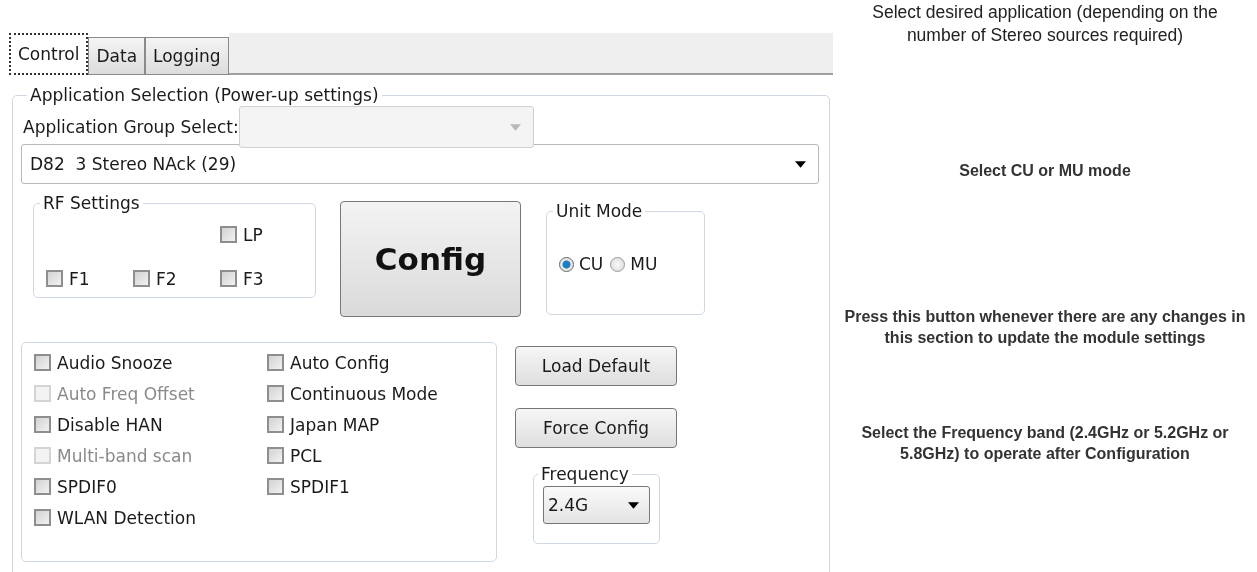 The height and width of the screenshot is (572, 1257). Describe the element at coordinates (117, 56) in the screenshot. I see `tab: Data` at that location.